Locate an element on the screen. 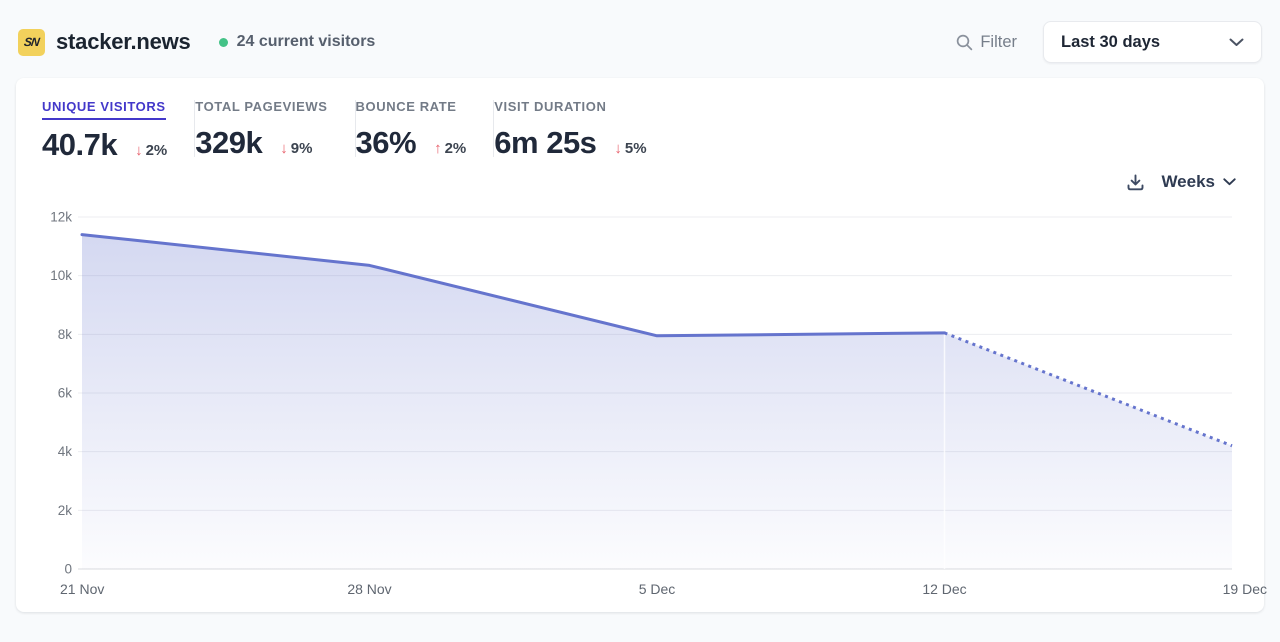 The width and height of the screenshot is (1280, 642). x-axis-labels: 21 Nov 28 Nov 5 Dec 12 Dec 19 Dec is located at coordinates (663, 589).